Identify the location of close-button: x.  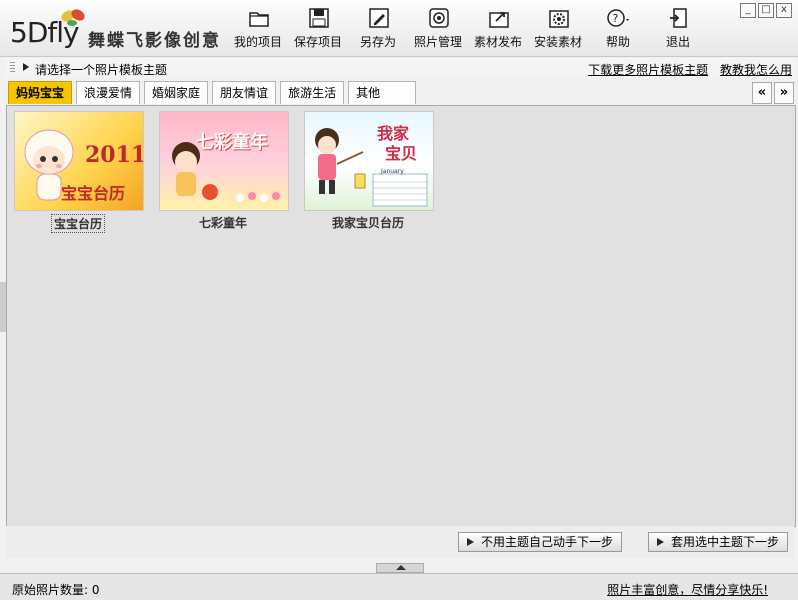
(784, 10).